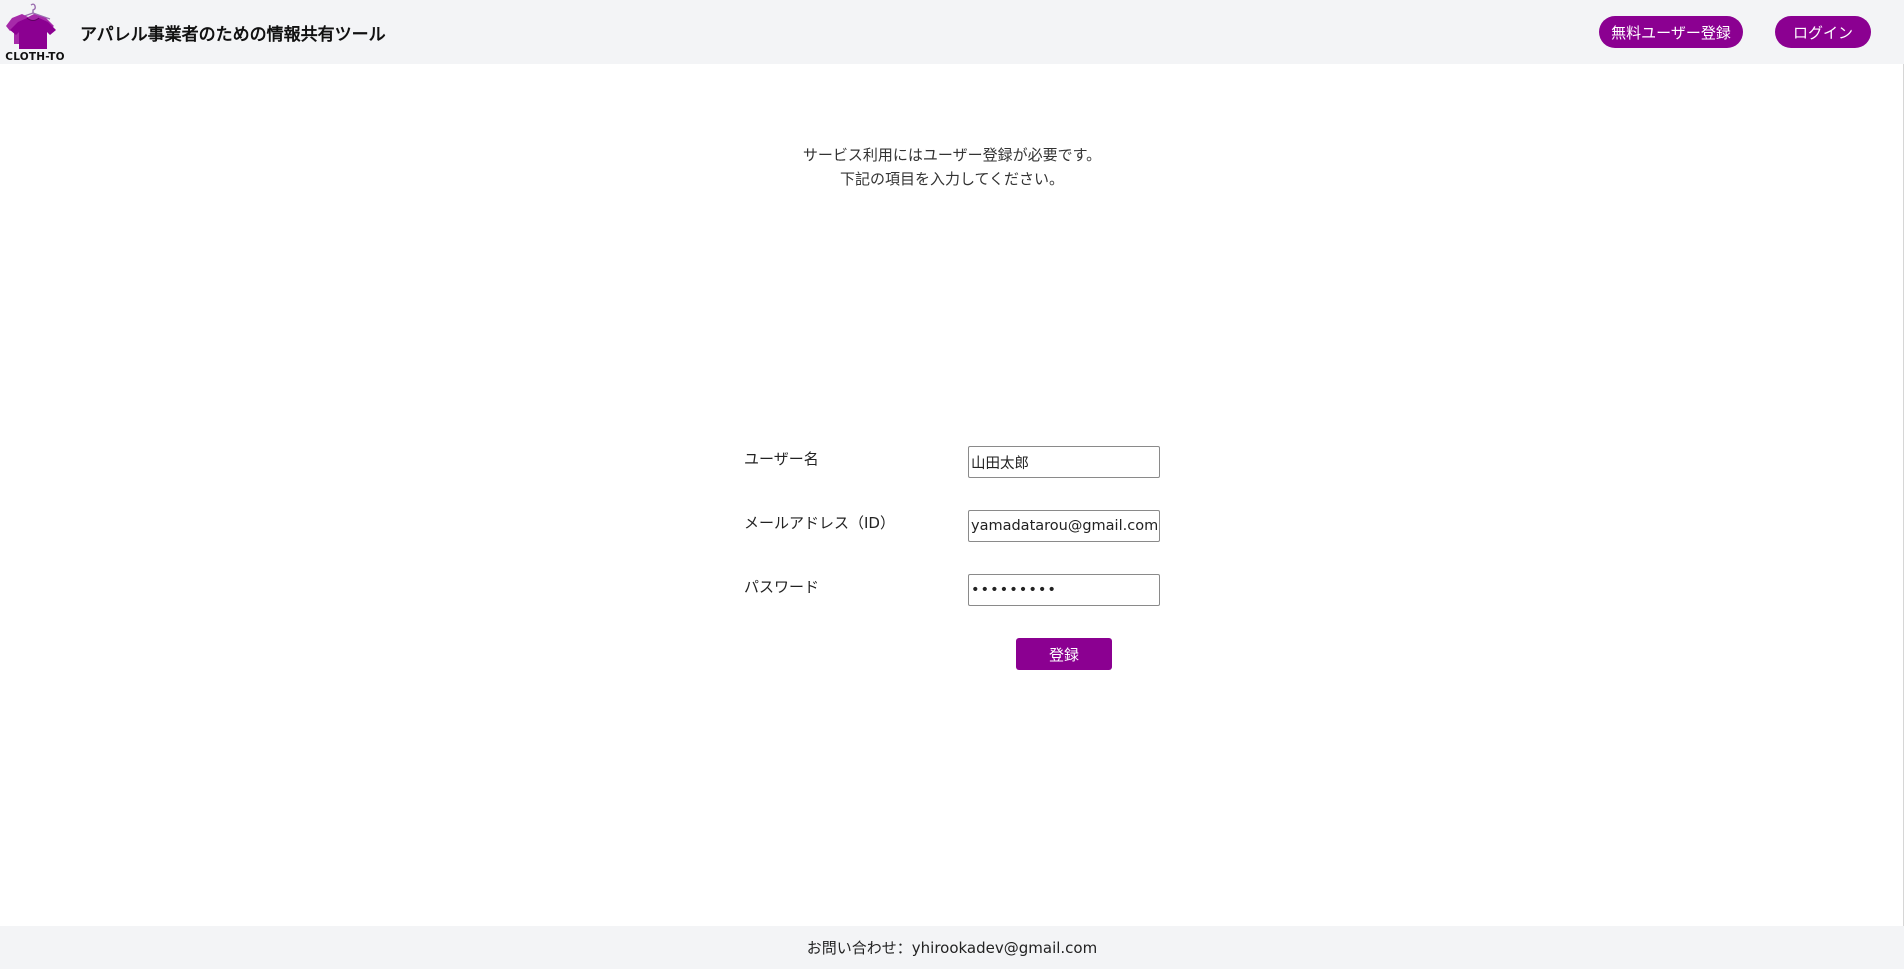 The image size is (1904, 969). Describe the element at coordinates (31, 26) in the screenshot. I see `shirt-logo-icon` at that location.